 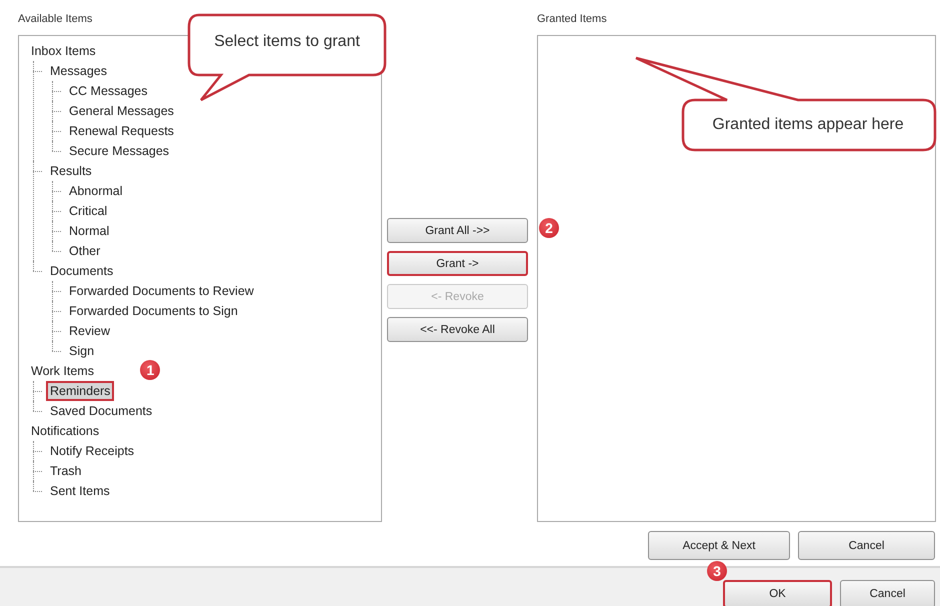 What do you see at coordinates (81, 351) in the screenshot?
I see `tree-item: Sign` at bounding box center [81, 351].